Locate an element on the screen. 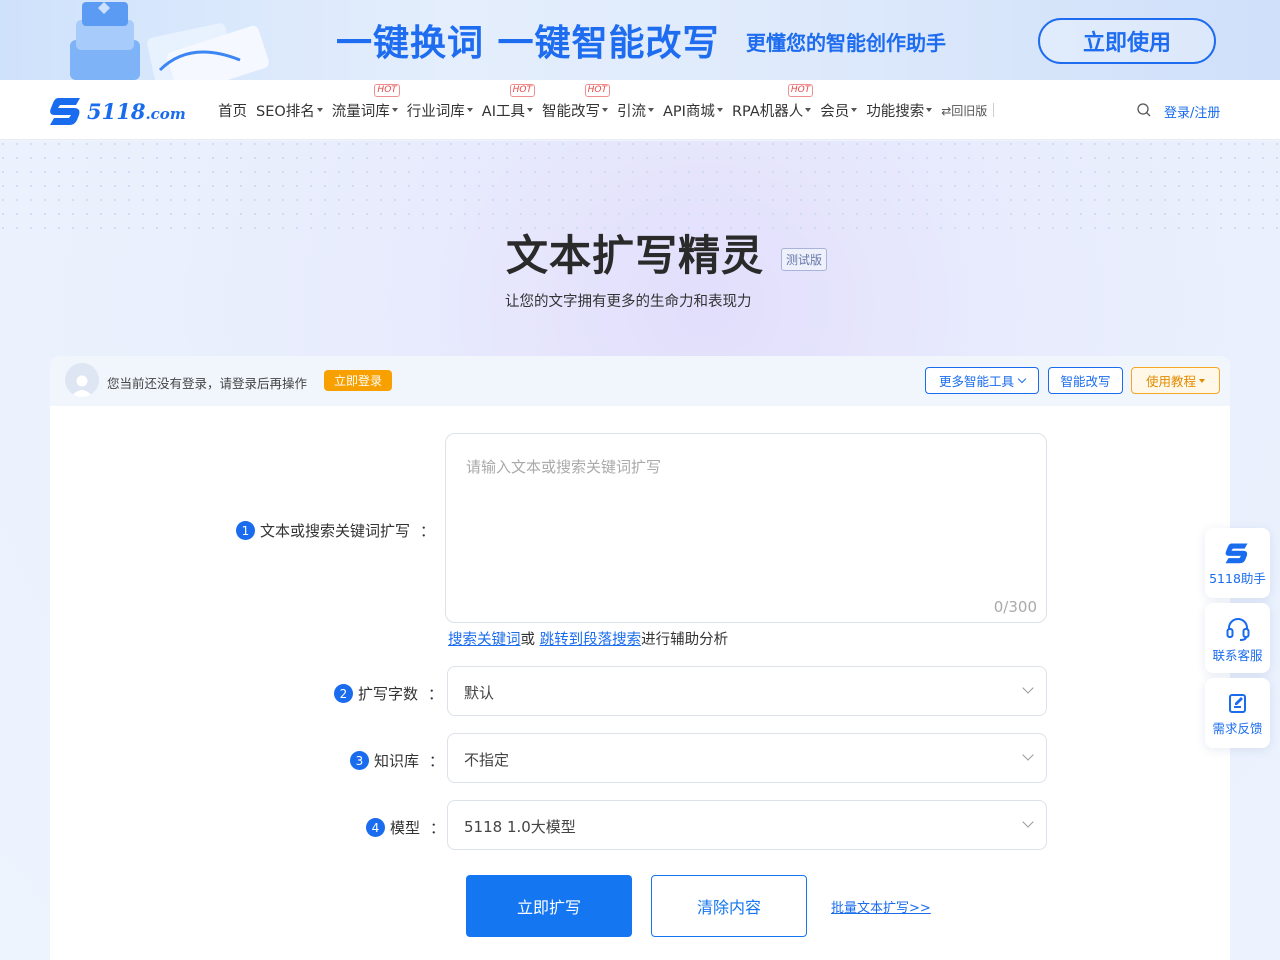 This screenshot has width=1280, height=960. float-feedback: 需求反馈 is located at coordinates (1237, 713).